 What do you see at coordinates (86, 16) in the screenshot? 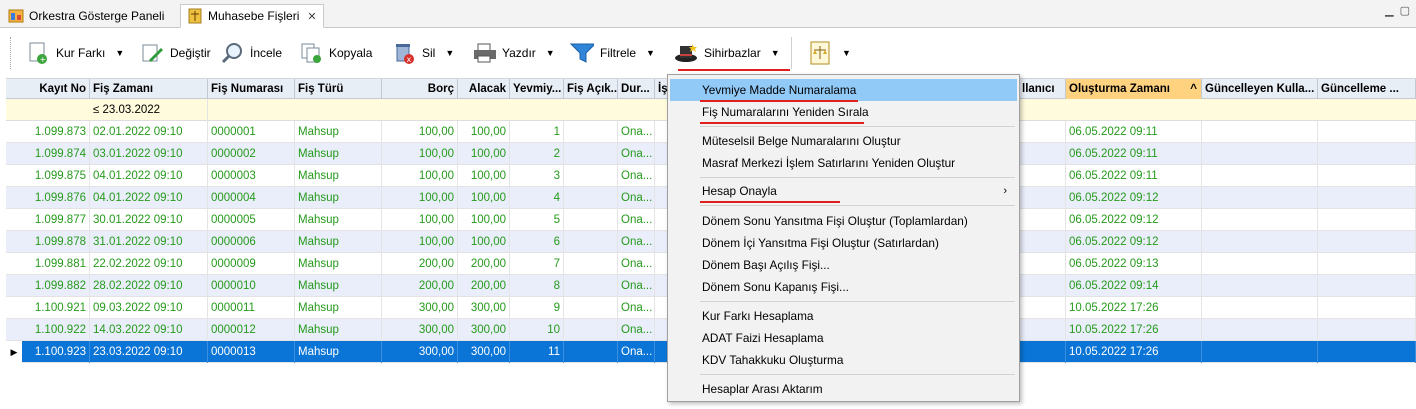
I see `tab-orkestra-dashboard: Orkestra Gösterge Paneli` at bounding box center [86, 16].